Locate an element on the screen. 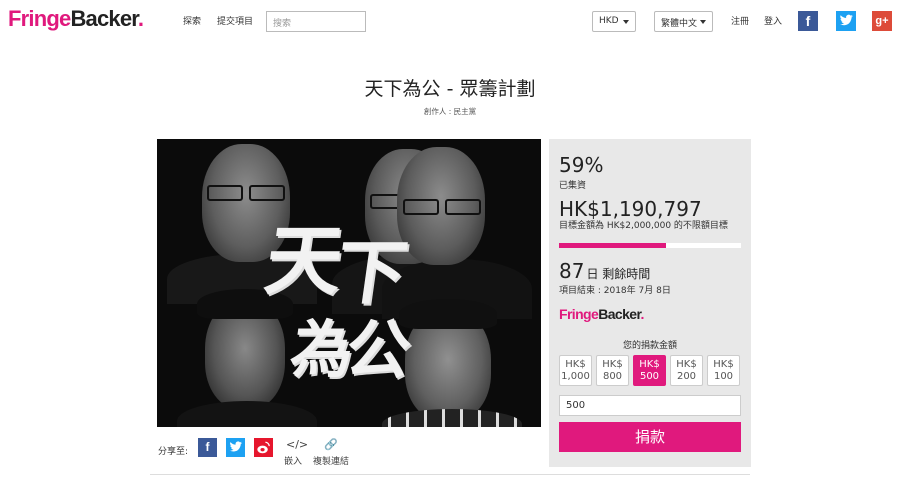  donation-amount-label: 您的捐款金額 is located at coordinates (649, 346).